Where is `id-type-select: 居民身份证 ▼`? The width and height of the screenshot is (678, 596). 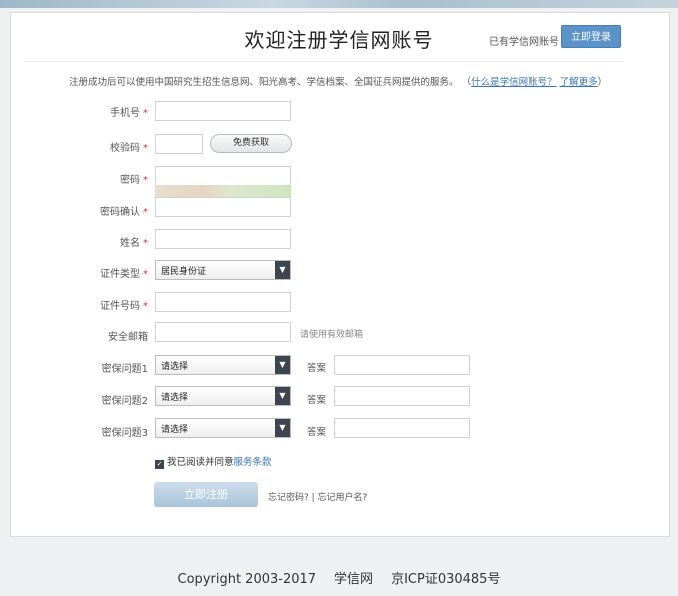 id-type-select: 居民身份证 ▼ is located at coordinates (223, 270).